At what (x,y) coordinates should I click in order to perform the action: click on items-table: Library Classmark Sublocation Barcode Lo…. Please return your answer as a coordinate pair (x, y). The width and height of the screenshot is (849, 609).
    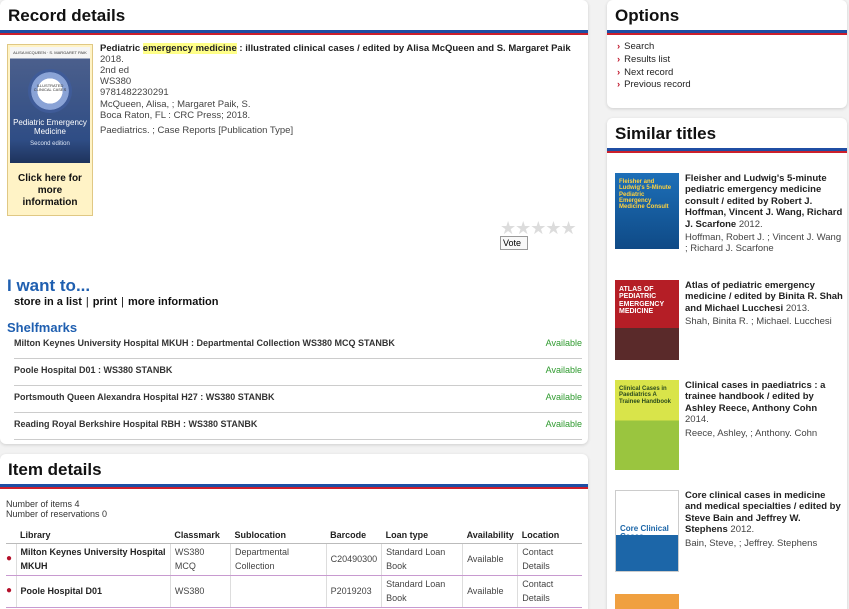
    Looking at the image, I should click on (294, 567).